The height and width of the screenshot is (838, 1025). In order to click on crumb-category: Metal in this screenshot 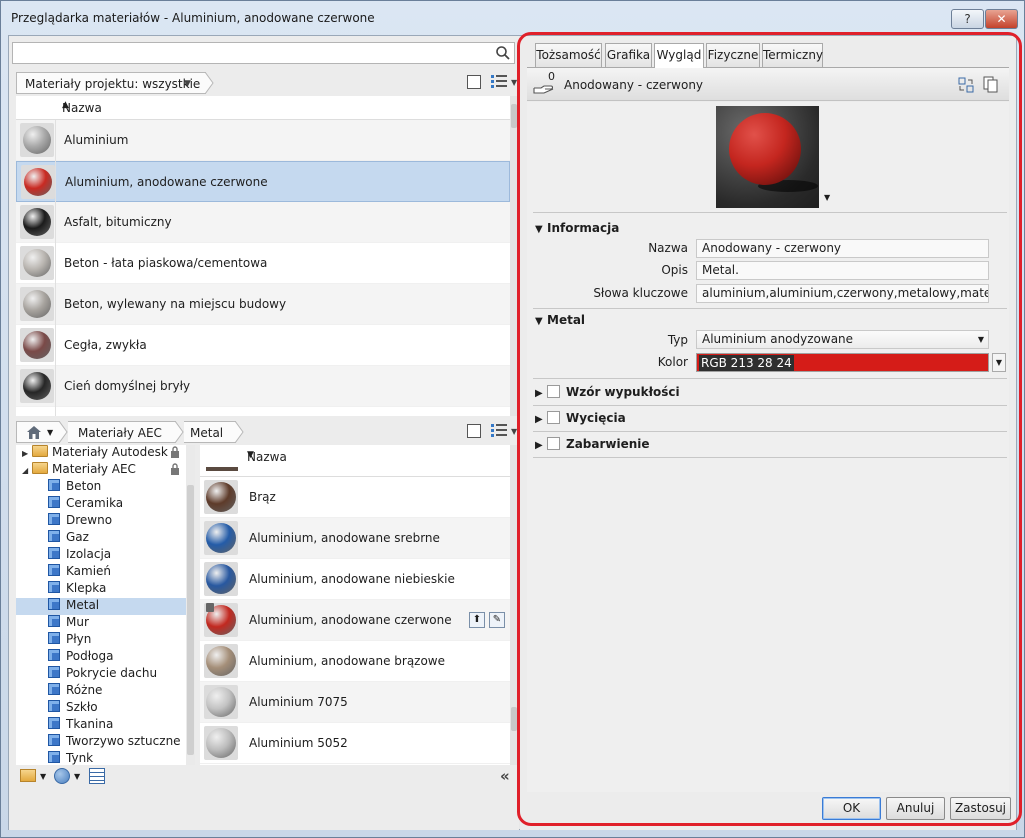, I will do `click(210, 432)`.